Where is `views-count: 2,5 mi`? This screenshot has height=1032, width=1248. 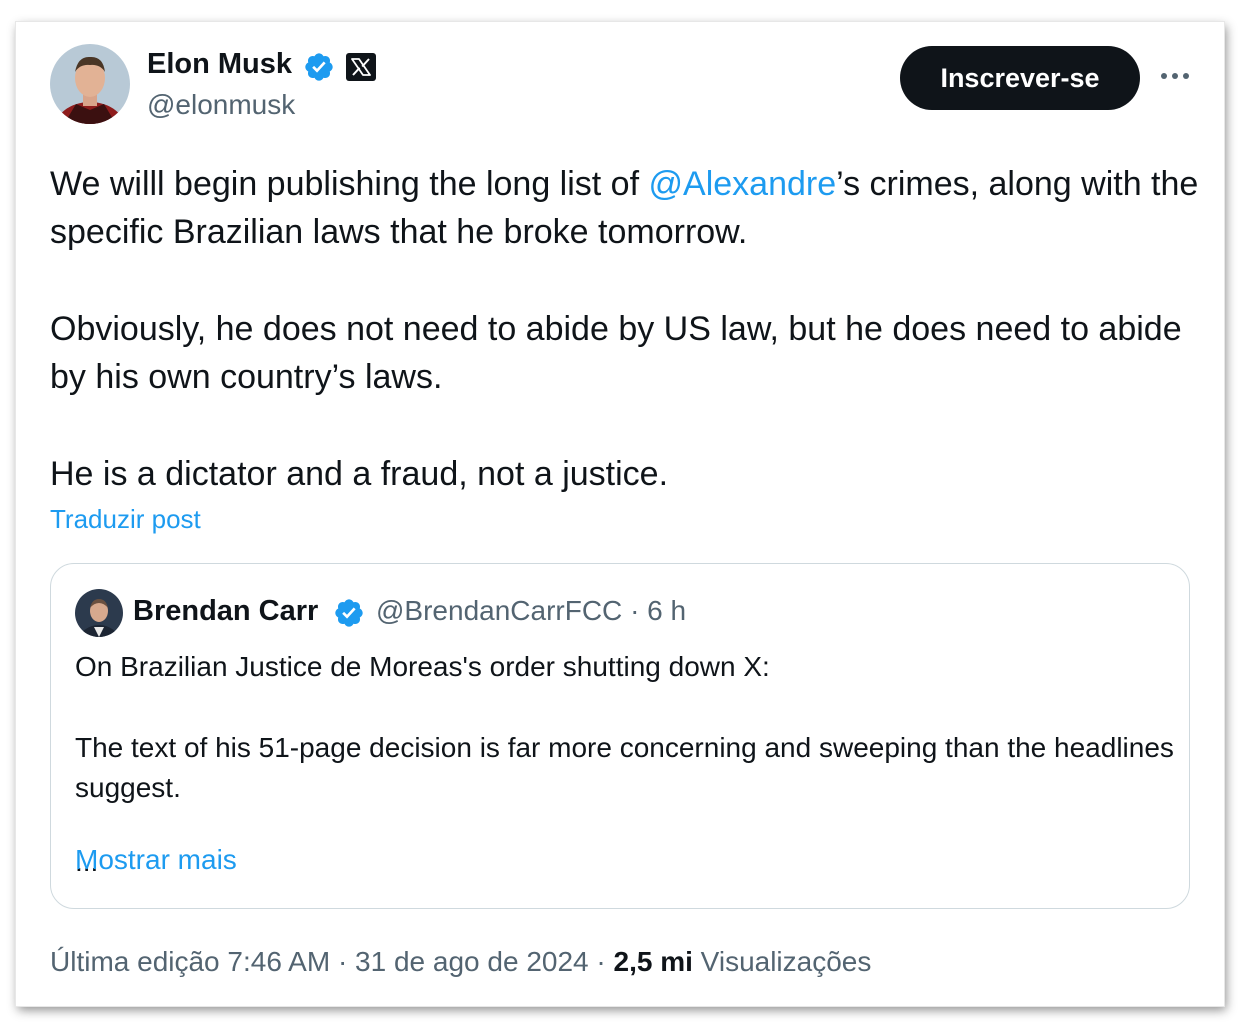
views-count: 2,5 mi is located at coordinates (653, 961).